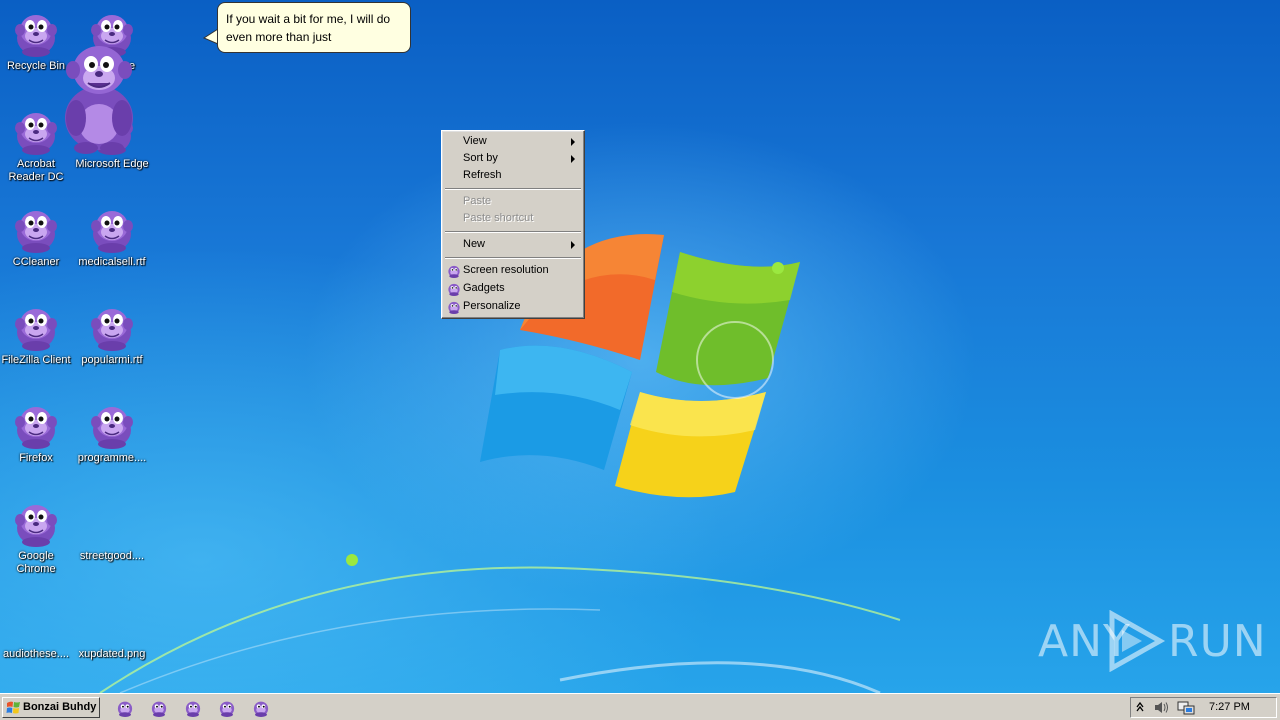 The image size is (1280, 720). I want to click on menu-item-personalize: Personalize, so click(513, 306).